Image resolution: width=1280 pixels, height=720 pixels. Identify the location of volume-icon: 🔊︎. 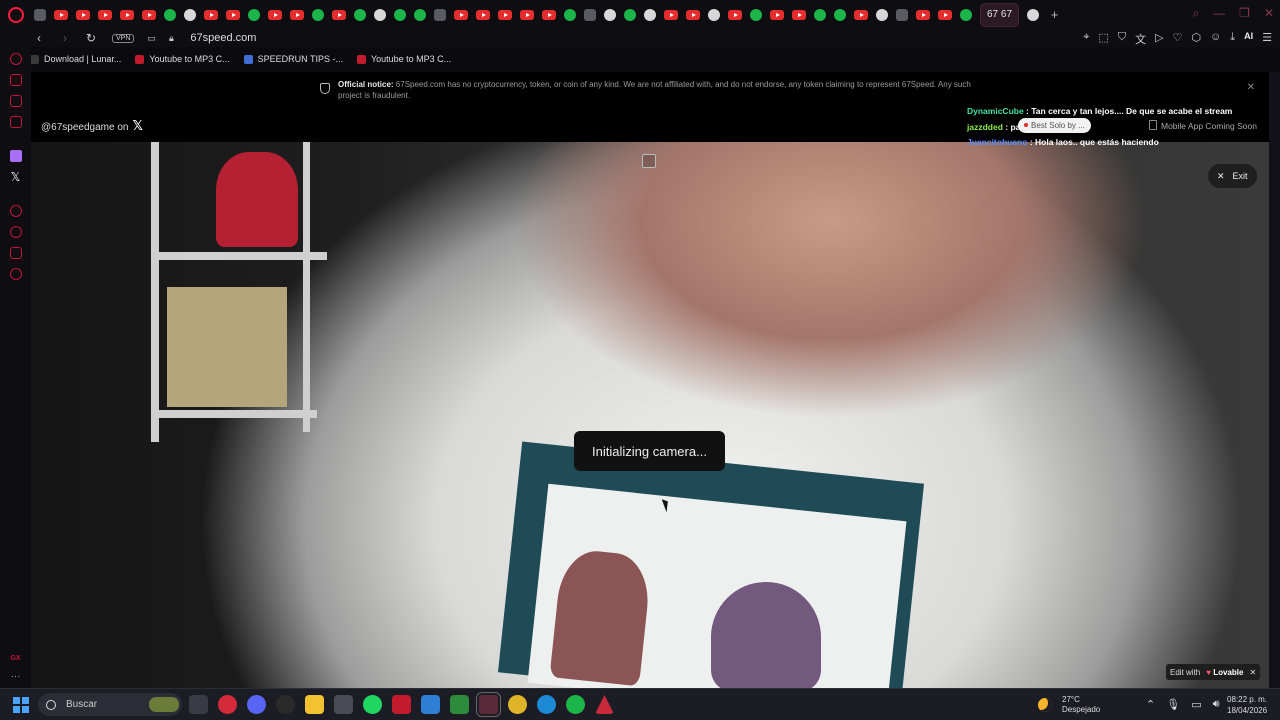
(1216, 704).